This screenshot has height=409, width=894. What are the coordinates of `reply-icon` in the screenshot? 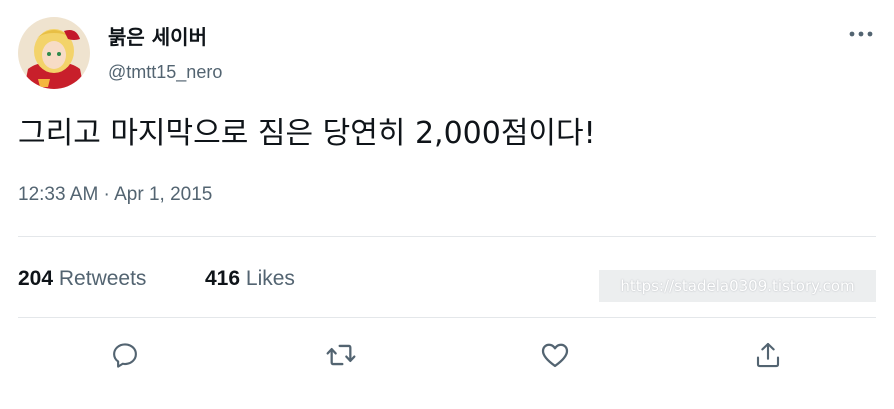 It's located at (125, 355).